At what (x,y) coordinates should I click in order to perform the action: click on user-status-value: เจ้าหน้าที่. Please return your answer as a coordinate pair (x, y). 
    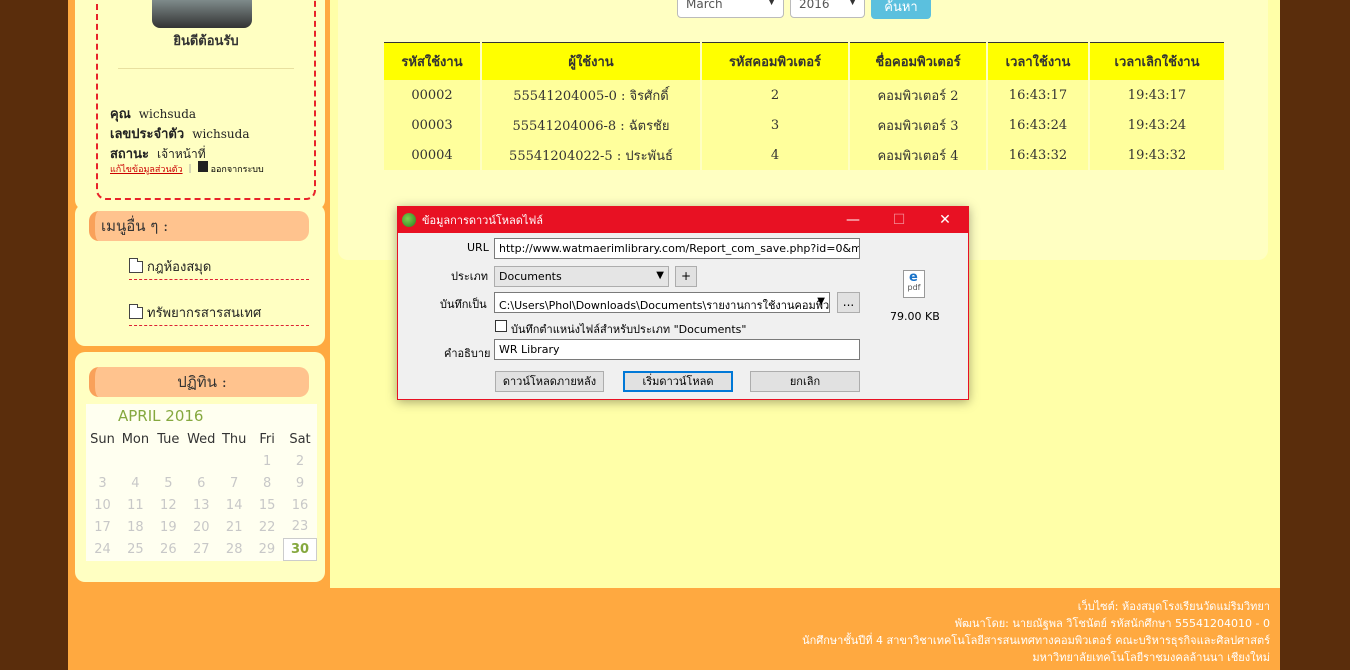
    Looking at the image, I should click on (181, 154).